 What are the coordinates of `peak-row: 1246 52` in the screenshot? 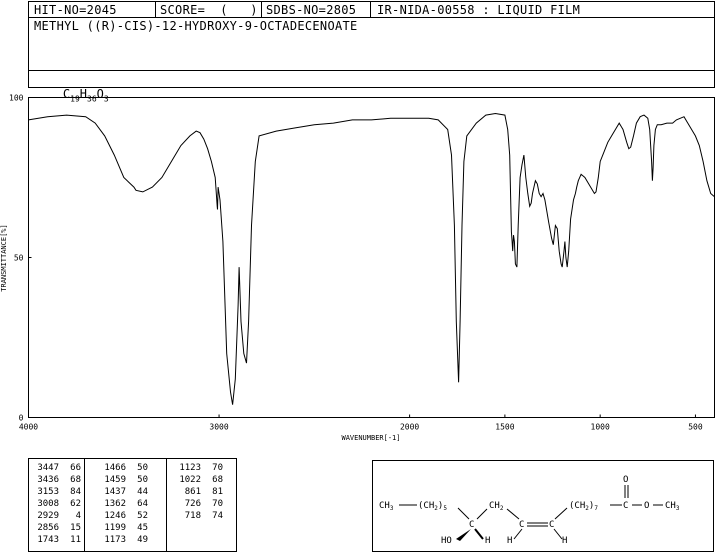 It's located at (123, 516).